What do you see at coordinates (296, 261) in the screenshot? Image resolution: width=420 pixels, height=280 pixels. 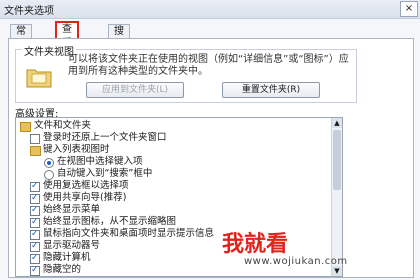 I see `watermark-url: www.wojiukan.com` at bounding box center [296, 261].